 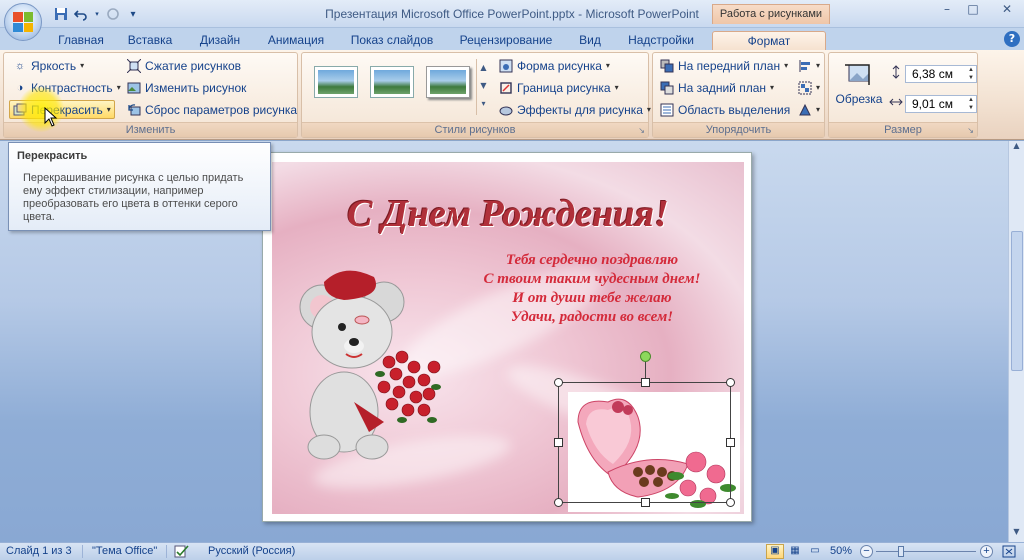 What do you see at coordinates (39, 551) in the screenshot?
I see `slide-counter: Слайд 1 из 3` at bounding box center [39, 551].